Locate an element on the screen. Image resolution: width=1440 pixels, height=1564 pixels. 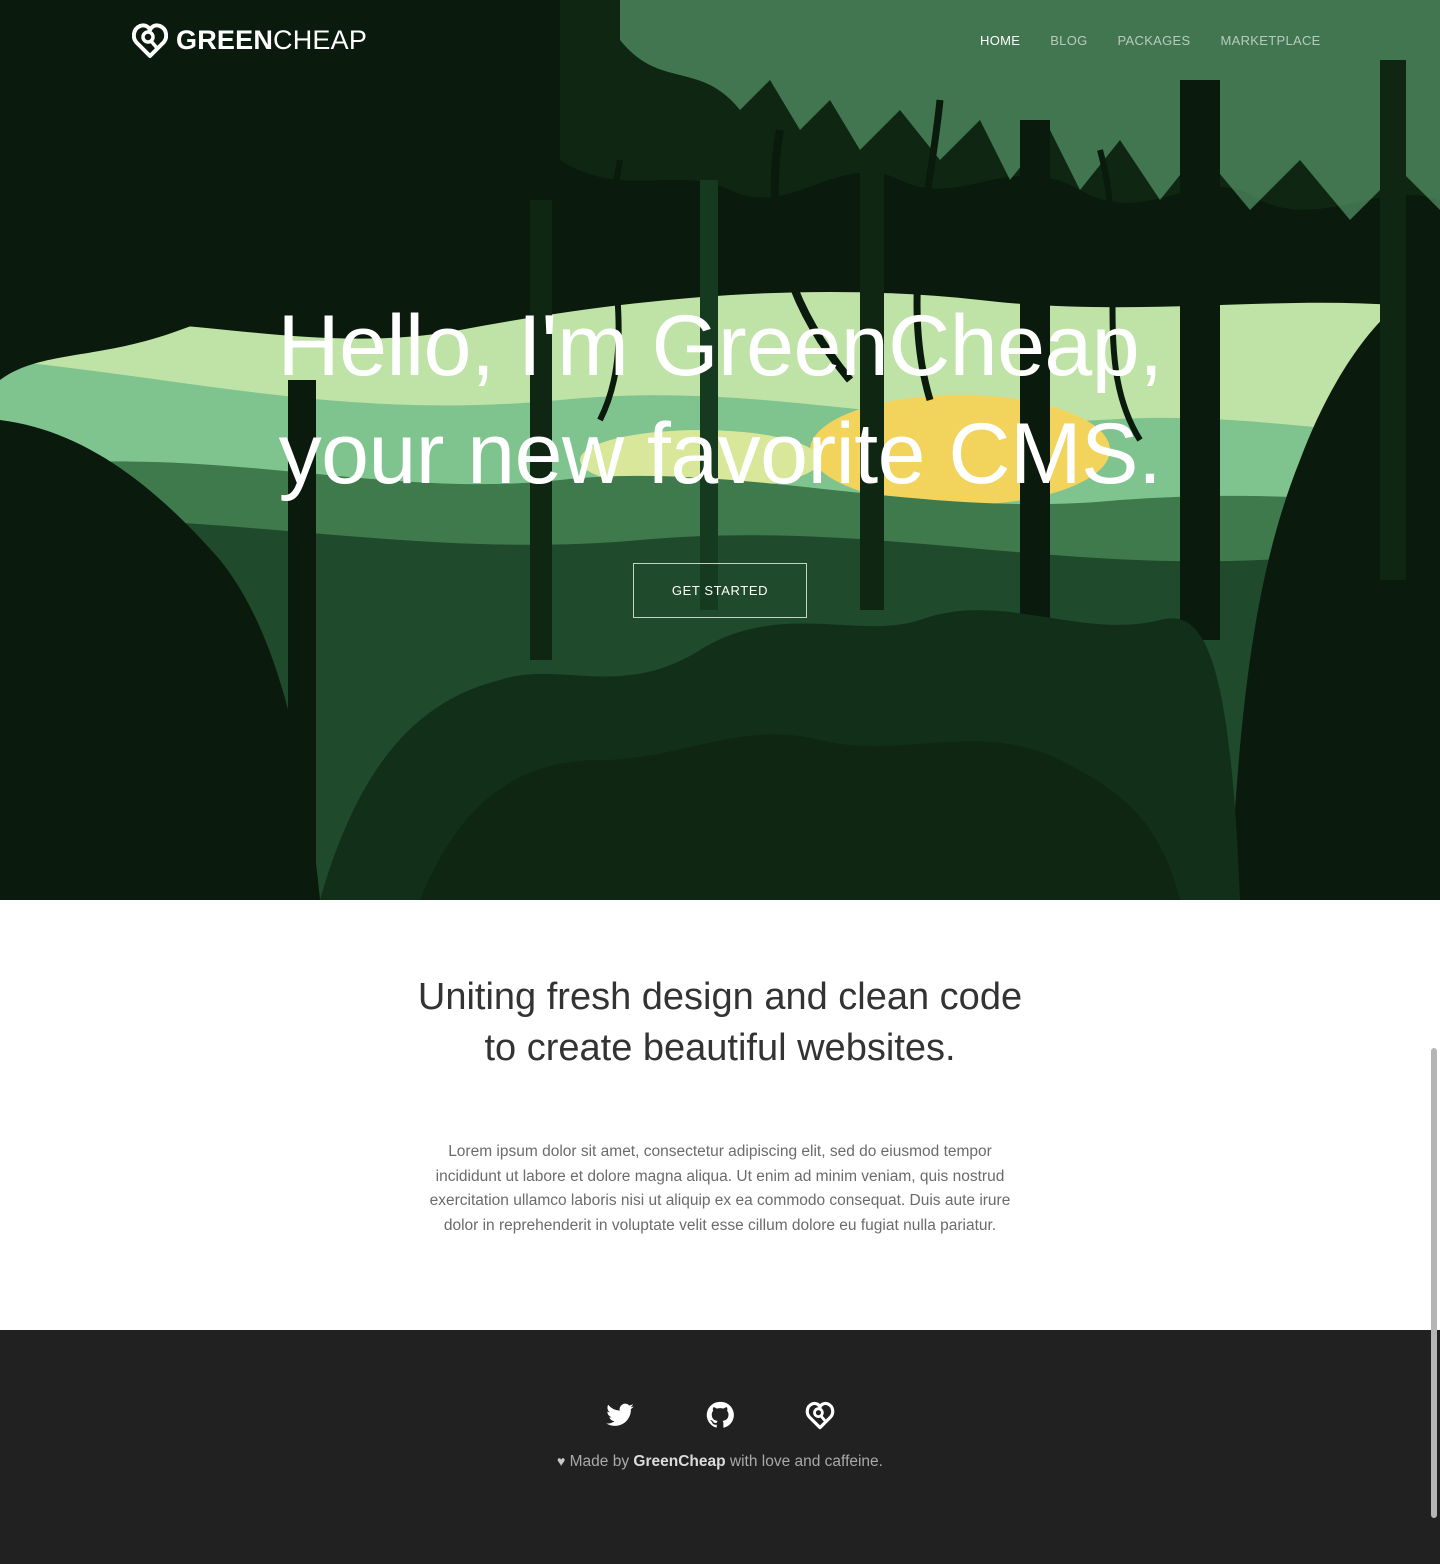
nav-item-home: HOME is located at coordinates (1000, 41).